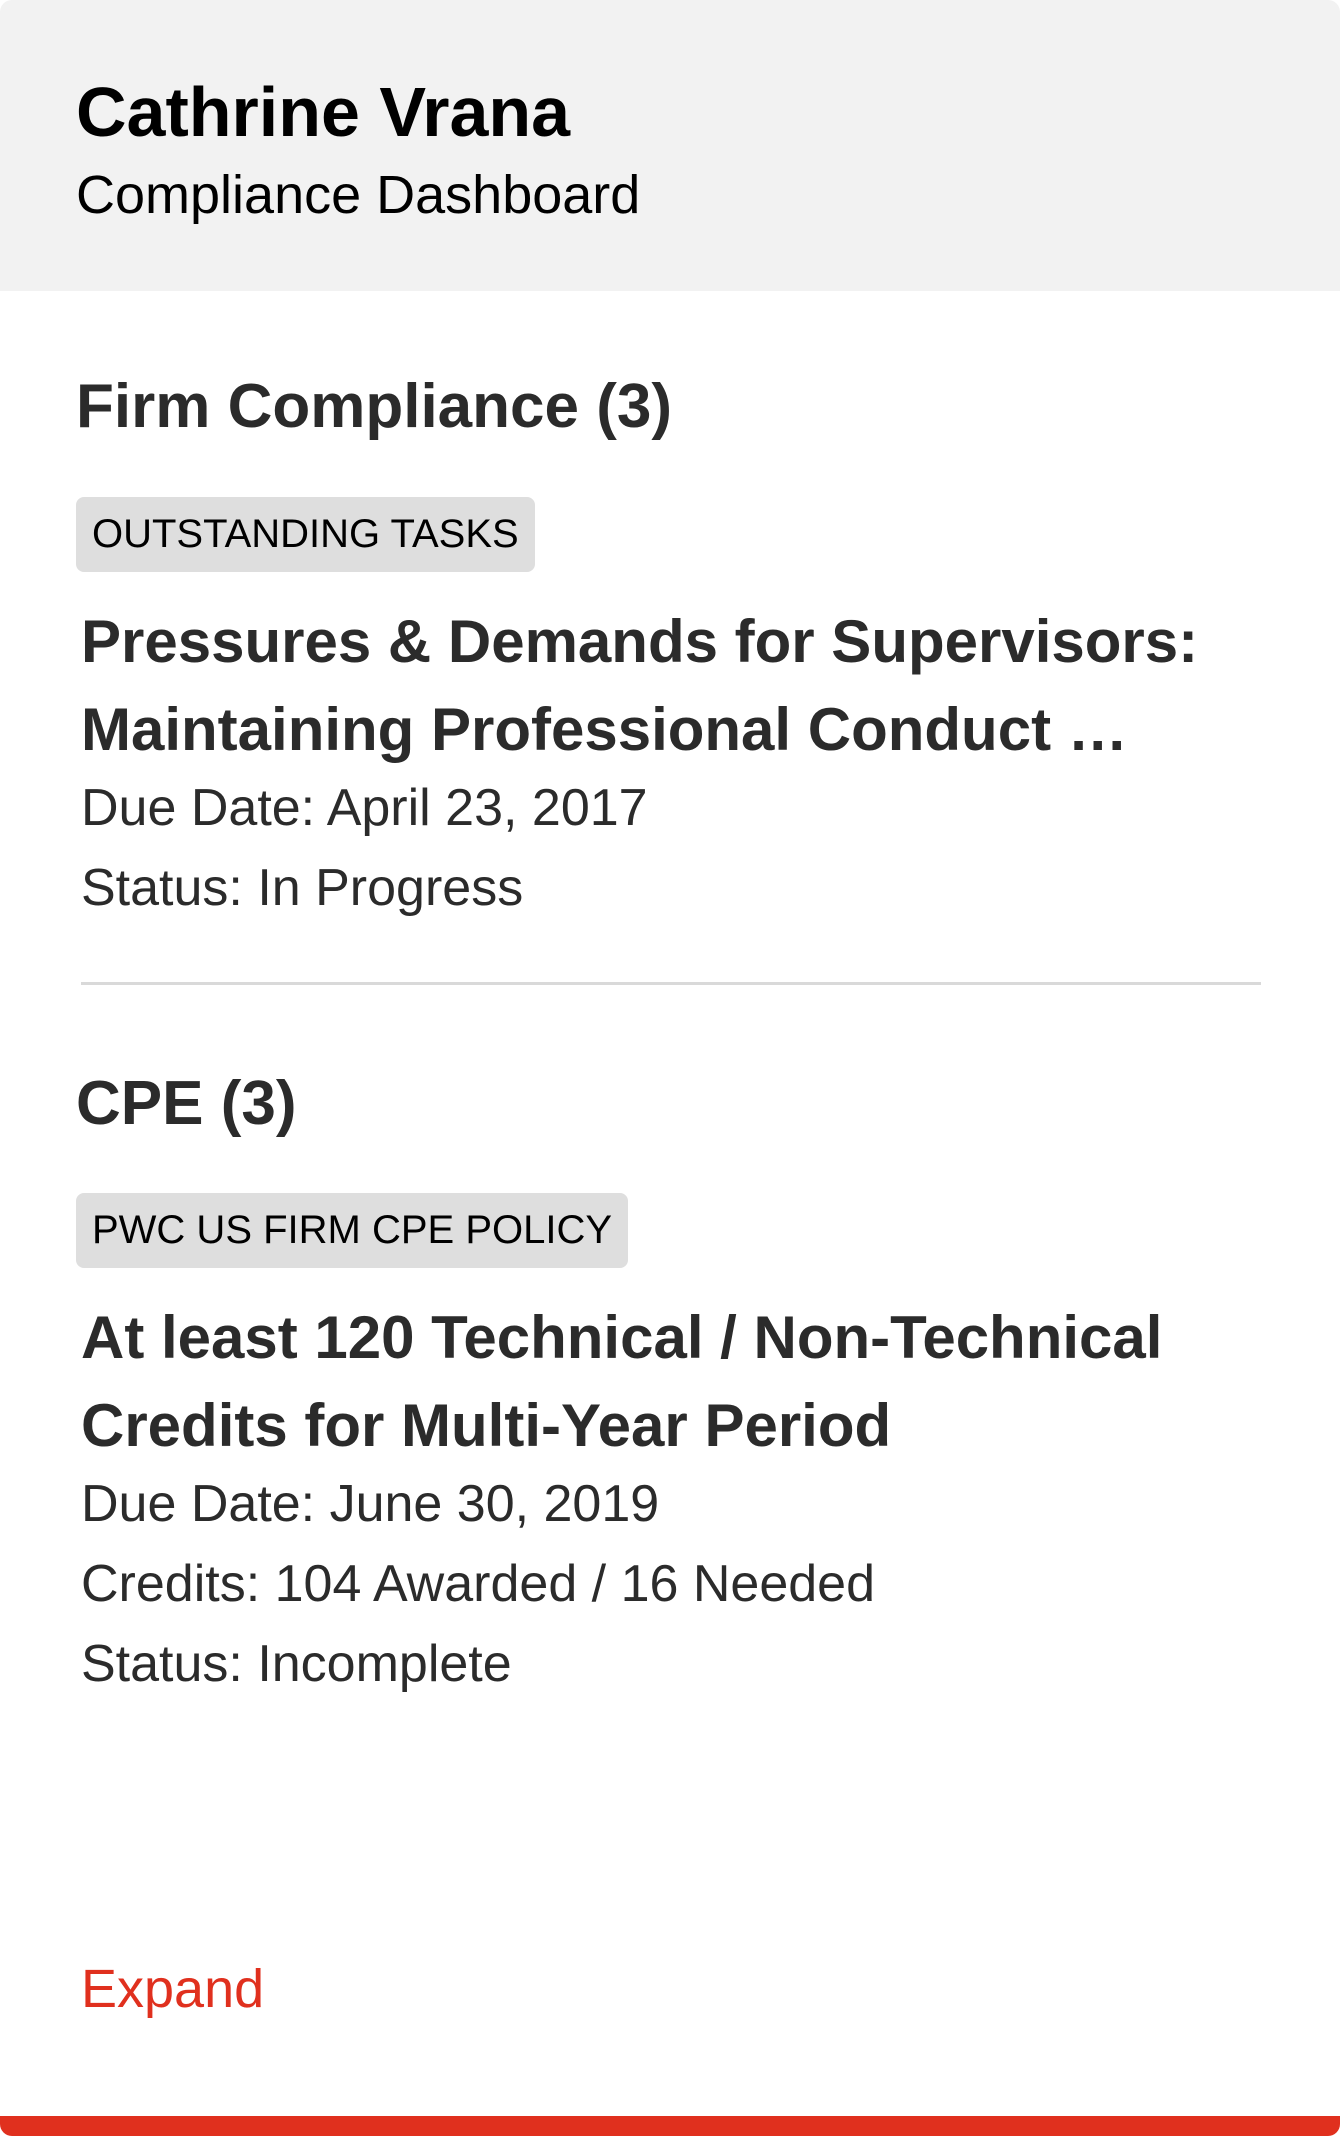 The height and width of the screenshot is (2136, 1340). I want to click on user-name: Cathrine Vrana, so click(323, 112).